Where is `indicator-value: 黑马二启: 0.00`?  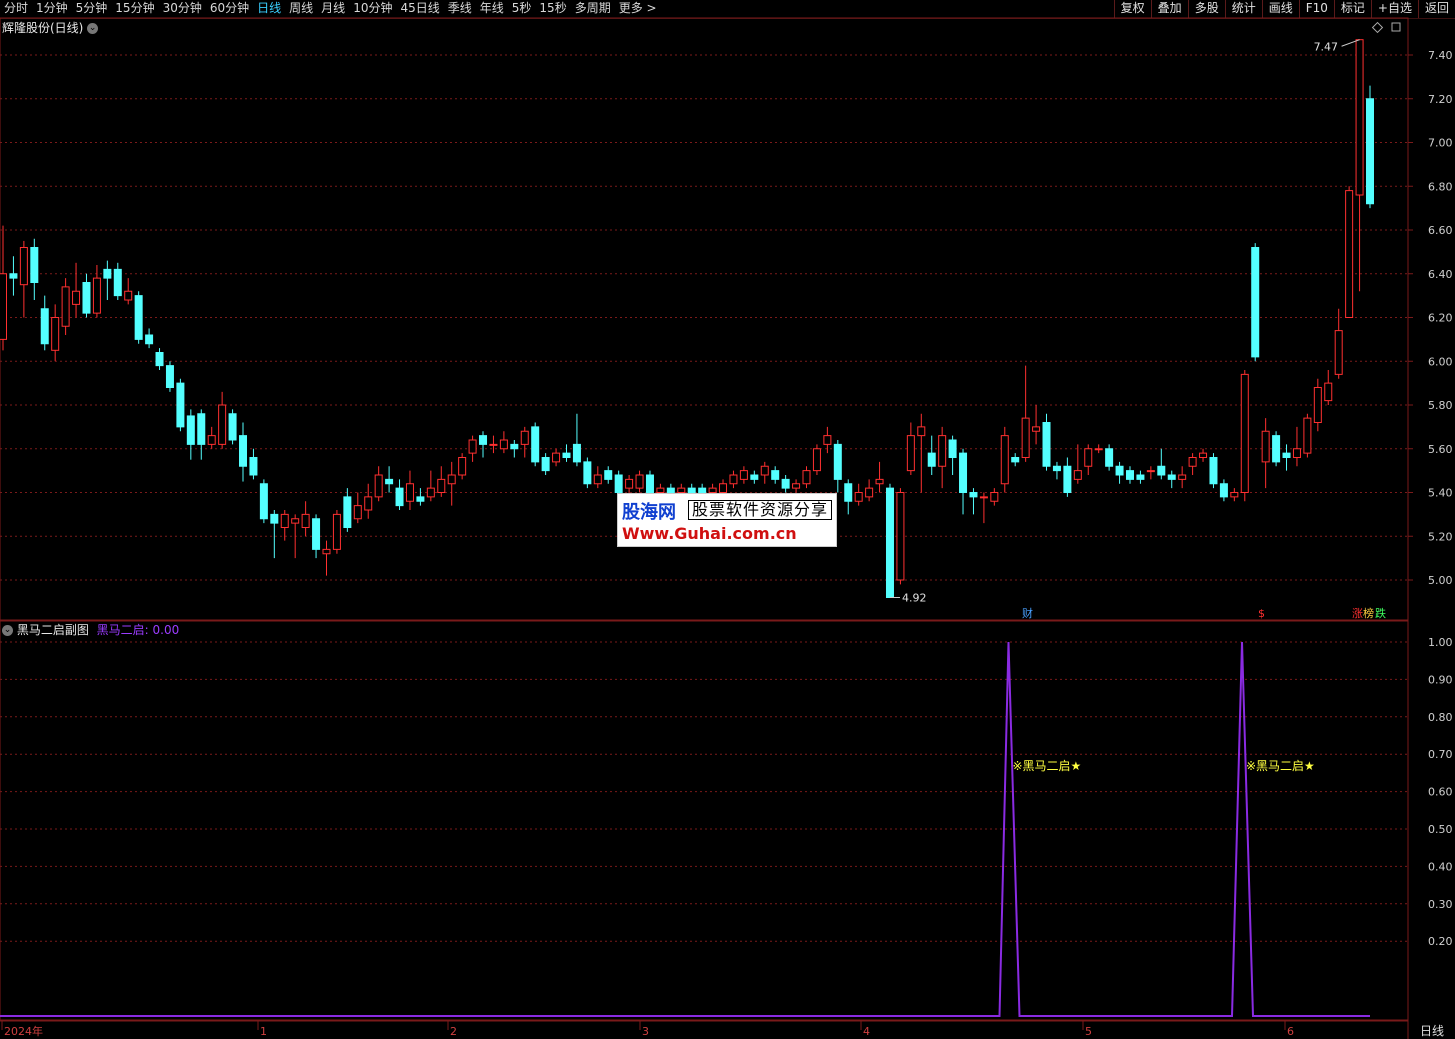
indicator-value: 黑马二启: 0.00 is located at coordinates (138, 630).